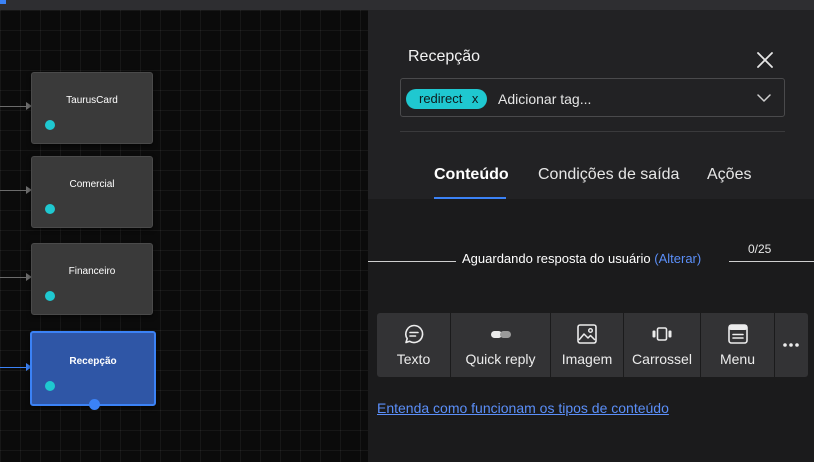 The image size is (814, 462). I want to click on more-content-types-button, so click(791, 345).